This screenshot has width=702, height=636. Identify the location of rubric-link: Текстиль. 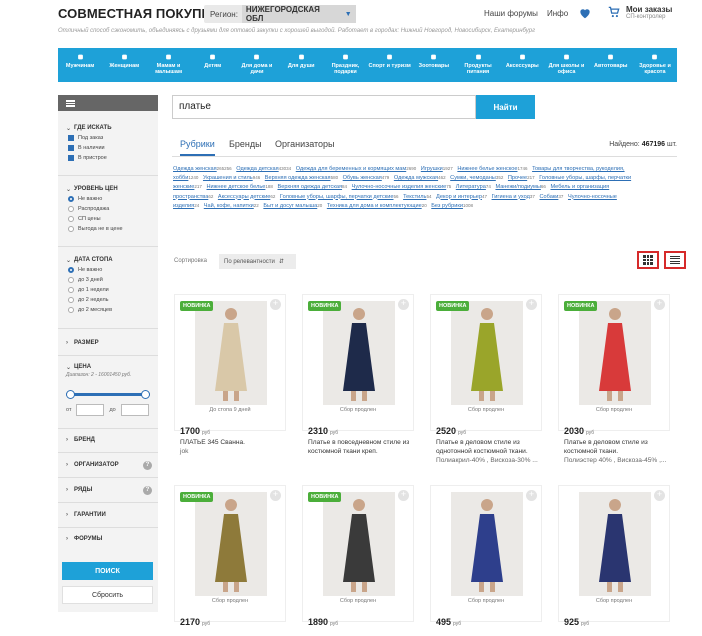
(414, 197).